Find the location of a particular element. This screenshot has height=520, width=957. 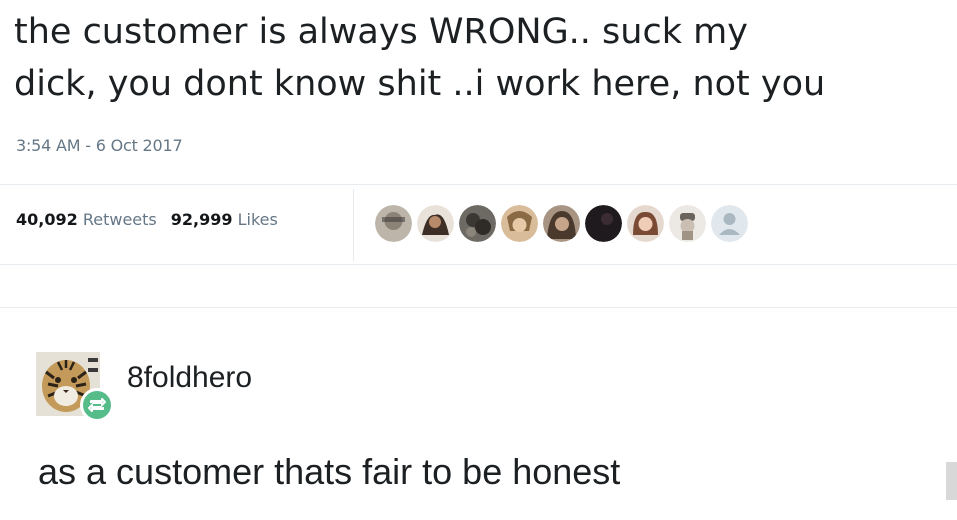

tweet-timestamp: 3:54 AM - 6 Oct 2017 is located at coordinates (99, 145).